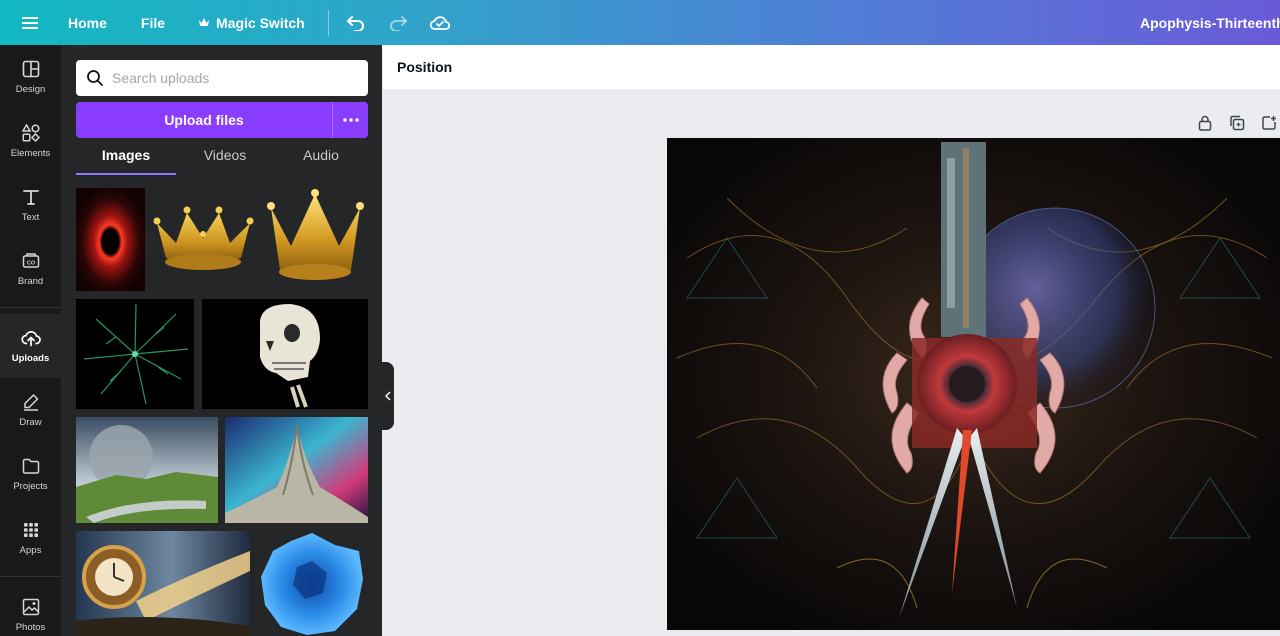  What do you see at coordinates (135, 354) in the screenshot?
I see `green-fractal-image` at bounding box center [135, 354].